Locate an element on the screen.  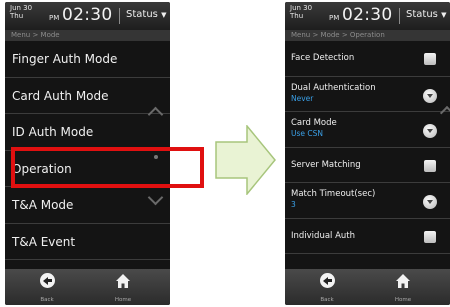
individual-auth-checkbox is located at coordinates (430, 236).